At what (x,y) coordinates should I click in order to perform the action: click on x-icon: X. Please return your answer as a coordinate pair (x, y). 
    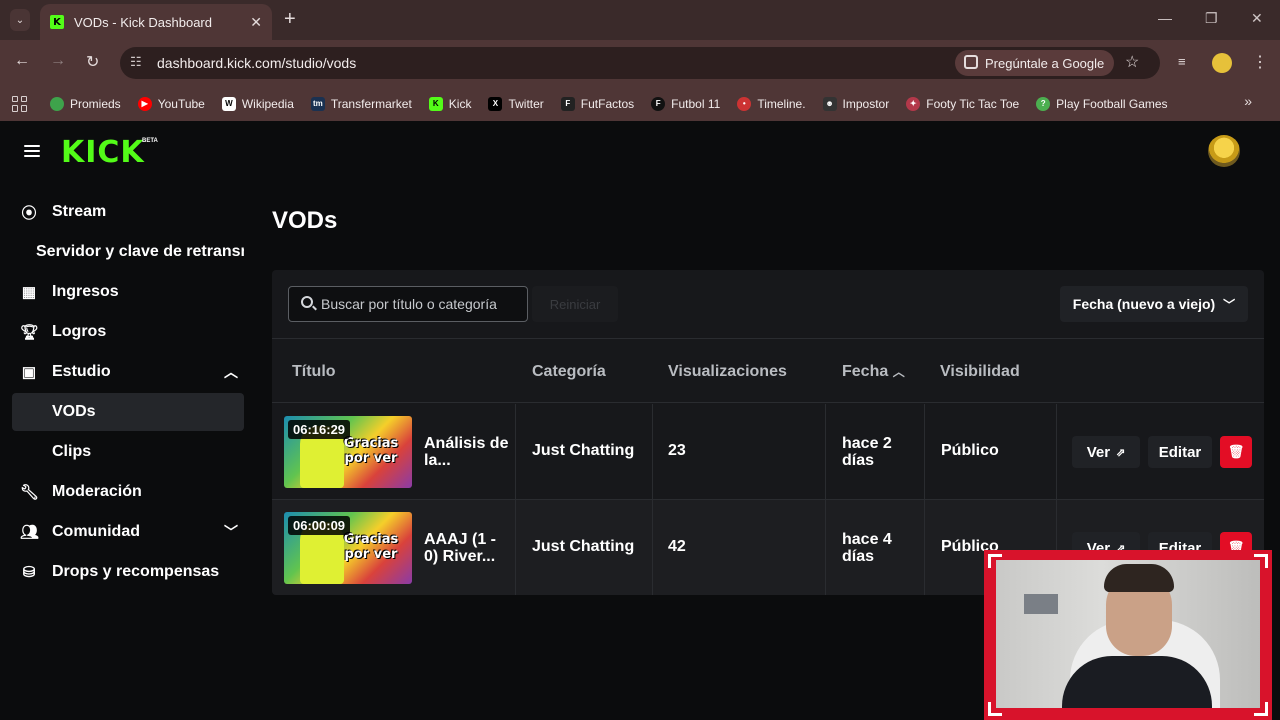
    Looking at the image, I should click on (495, 103).